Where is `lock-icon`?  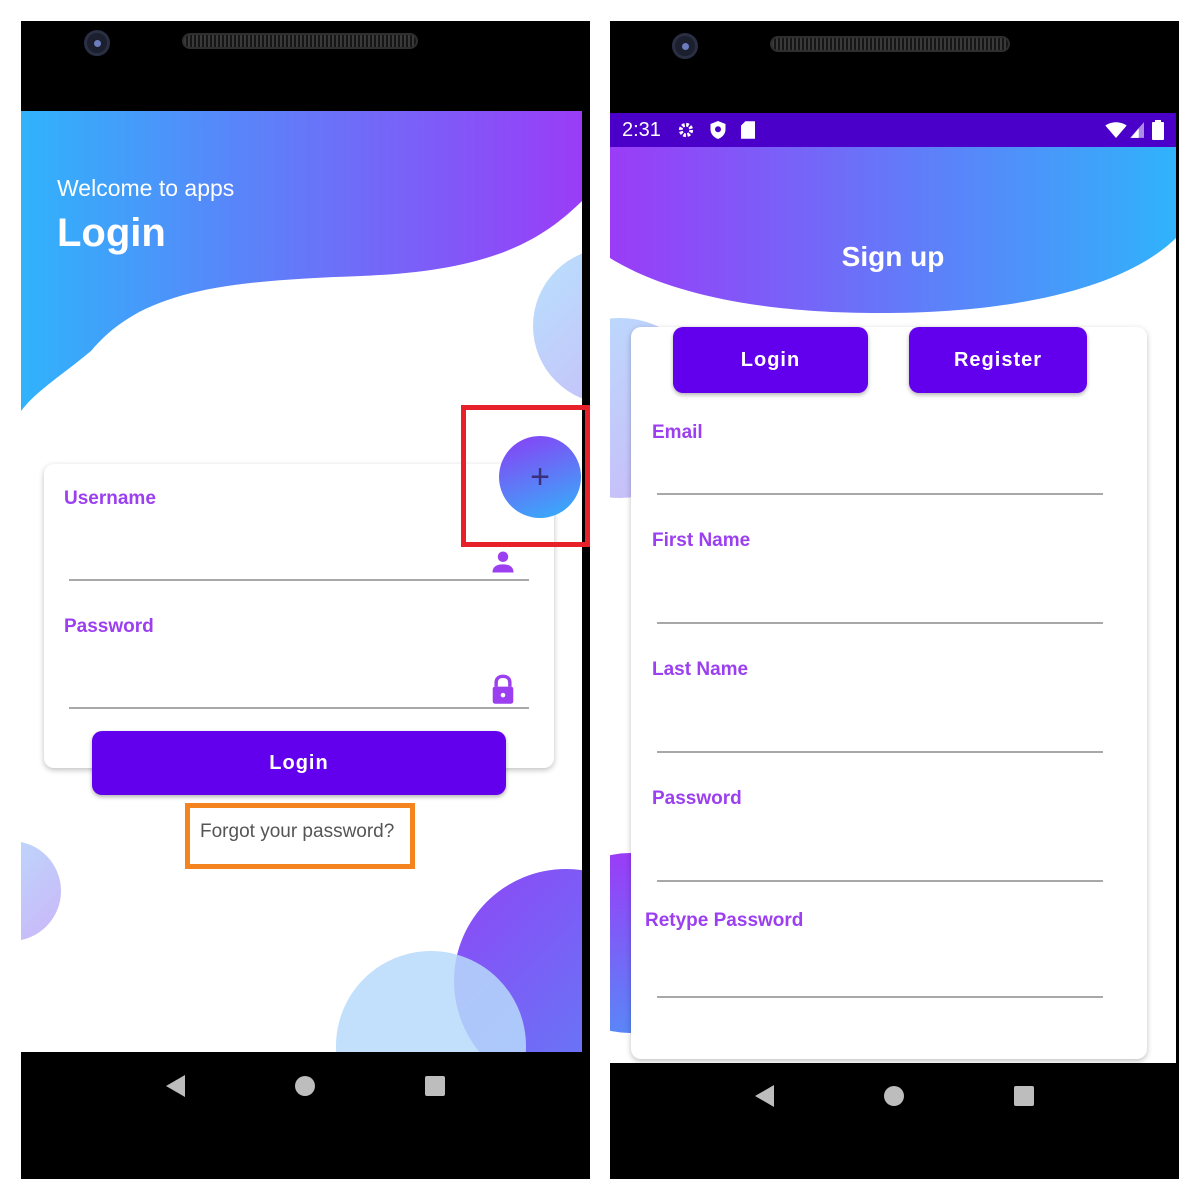 lock-icon is located at coordinates (503, 689).